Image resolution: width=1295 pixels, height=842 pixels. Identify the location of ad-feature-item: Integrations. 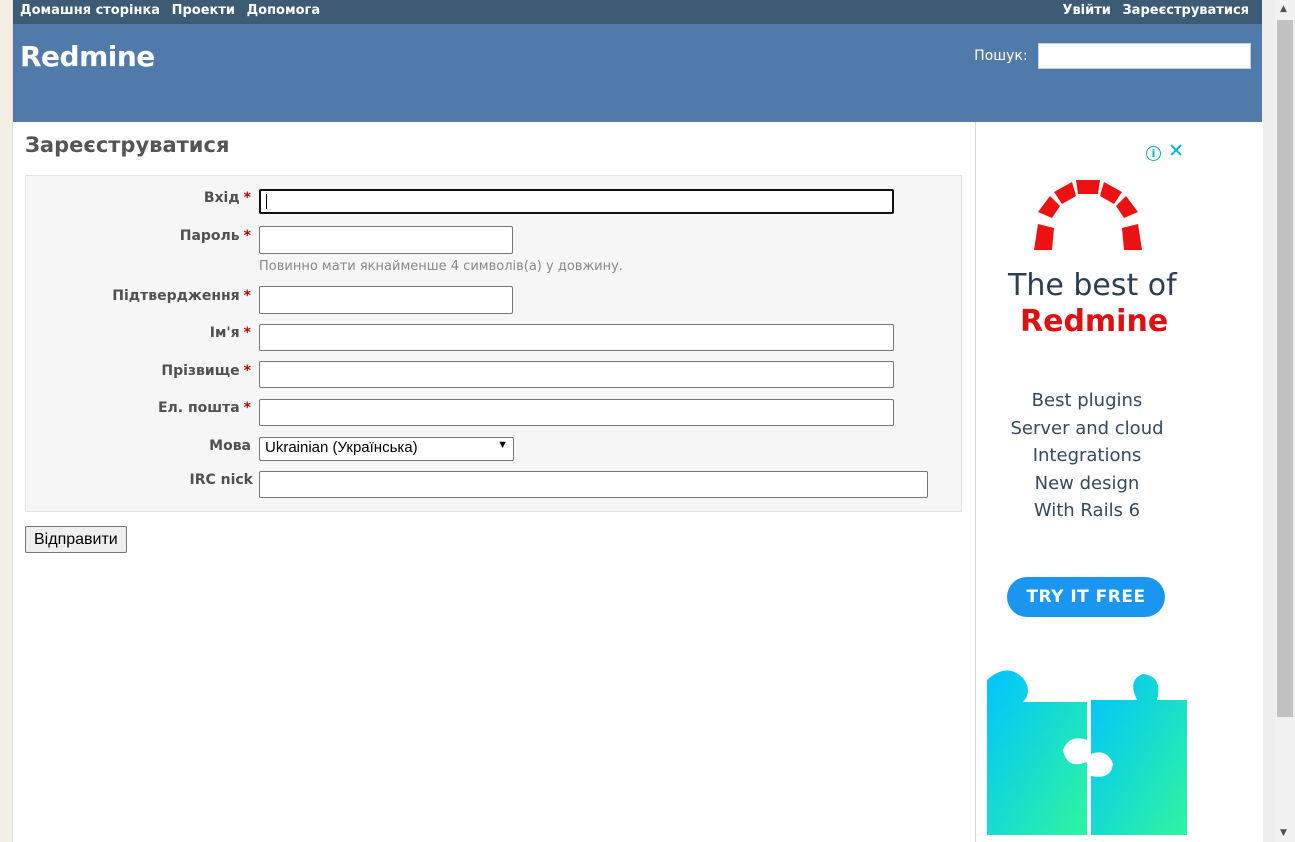
(1087, 455).